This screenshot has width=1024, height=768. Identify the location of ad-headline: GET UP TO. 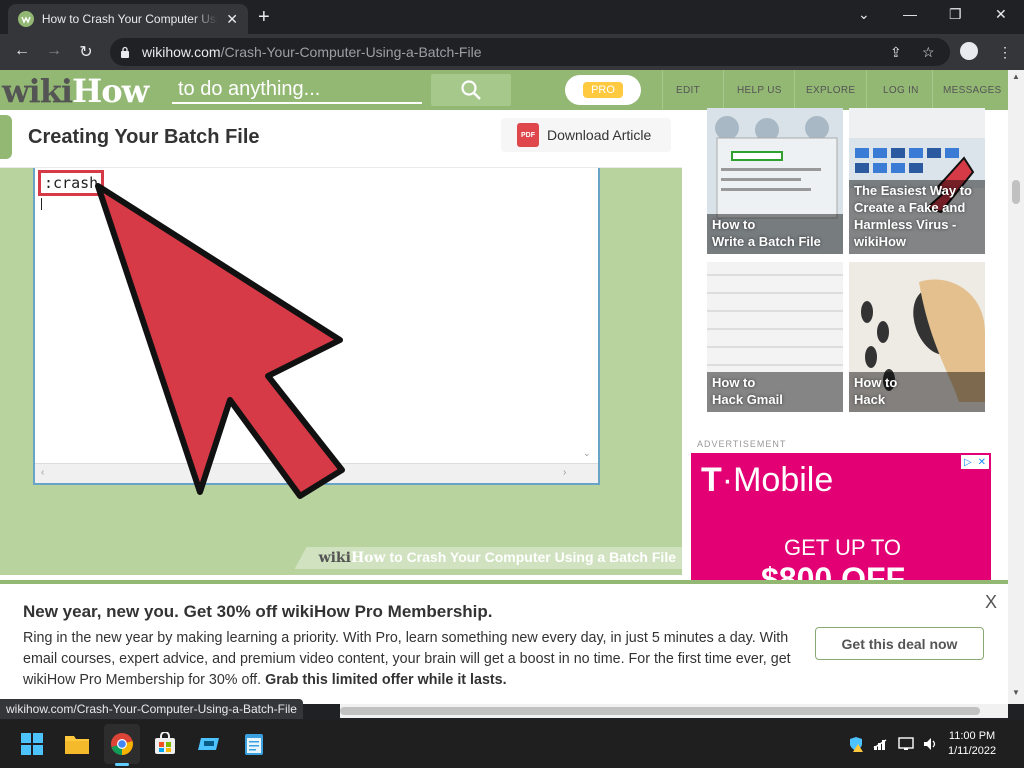
(842, 547).